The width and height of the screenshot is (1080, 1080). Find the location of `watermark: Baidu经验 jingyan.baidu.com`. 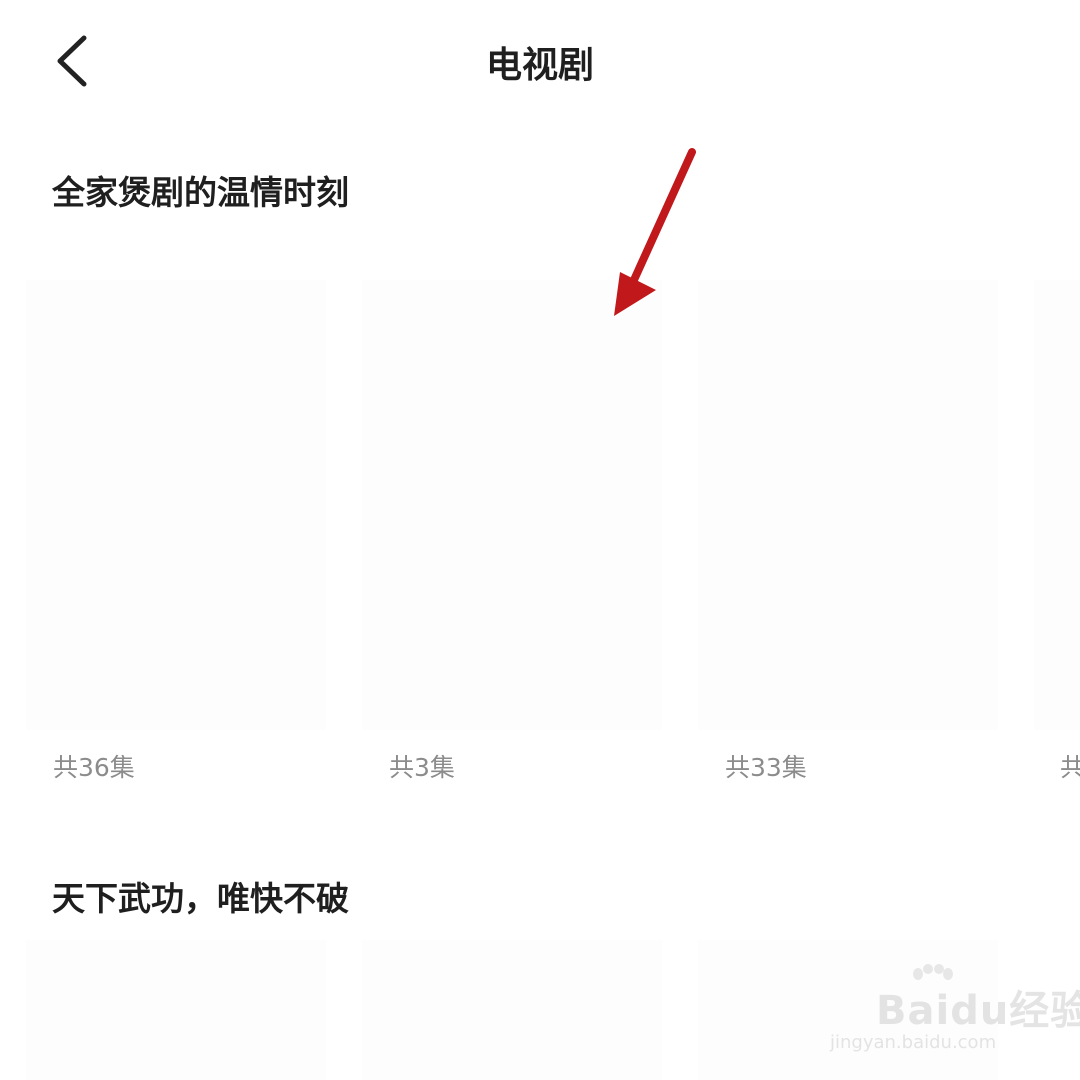

watermark: Baidu经验 jingyan.baidu.com is located at coordinates (953, 1010).